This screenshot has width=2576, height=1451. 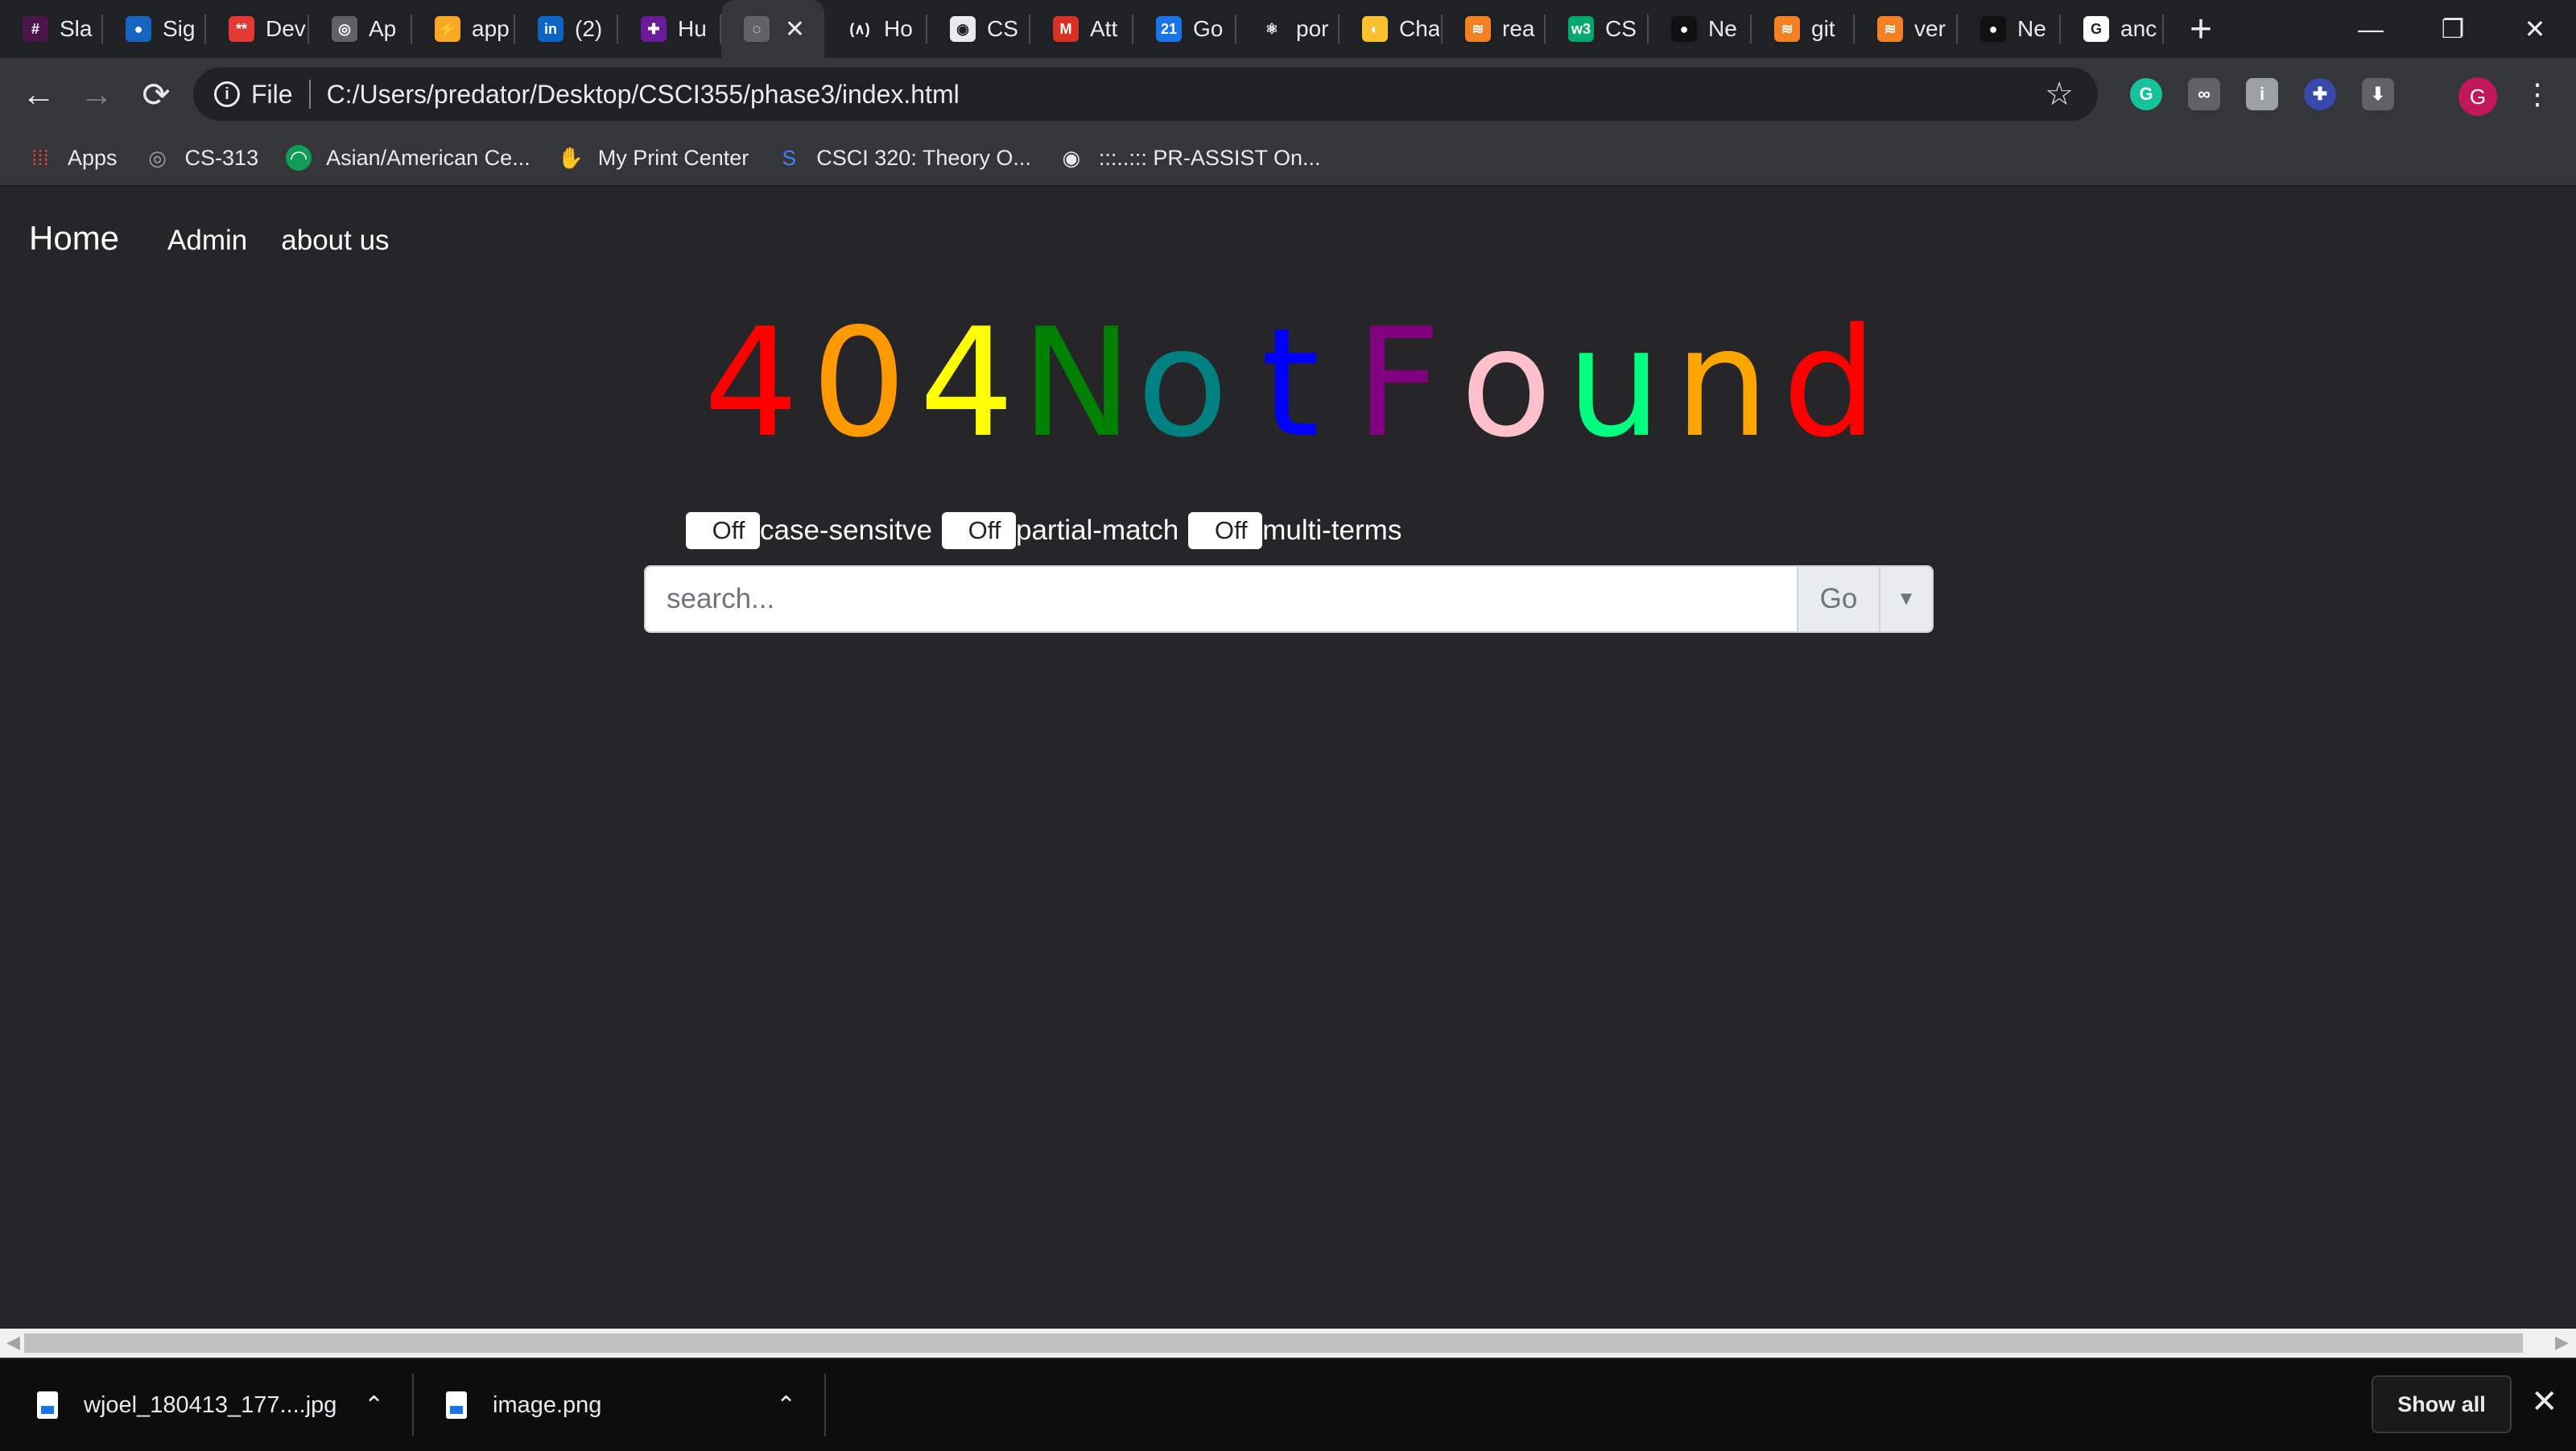 I want to click on site-nav: Home Admin about us, so click(x=226, y=239).